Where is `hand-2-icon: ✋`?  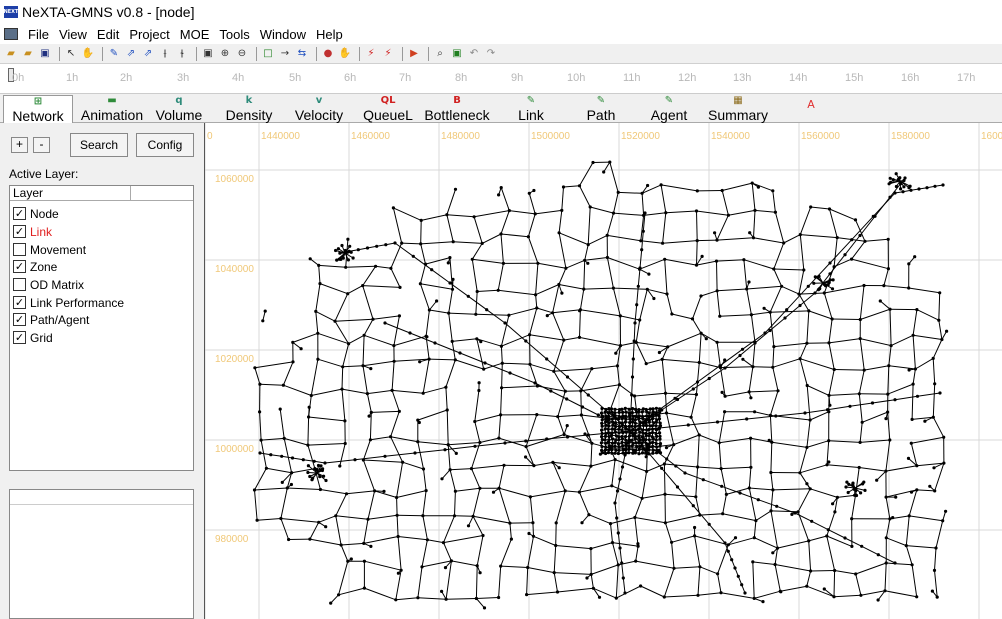
hand-2-icon: ✋ is located at coordinates (345, 54).